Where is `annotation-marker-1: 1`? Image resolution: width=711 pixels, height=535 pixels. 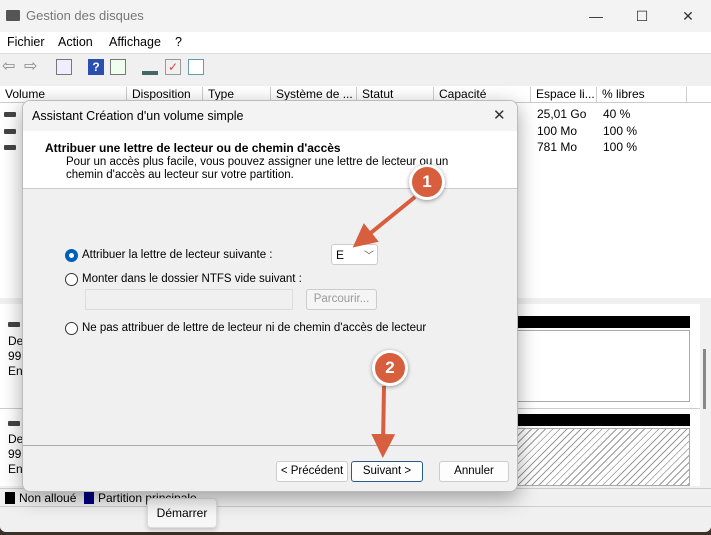
annotation-marker-1: 1 is located at coordinates (427, 182).